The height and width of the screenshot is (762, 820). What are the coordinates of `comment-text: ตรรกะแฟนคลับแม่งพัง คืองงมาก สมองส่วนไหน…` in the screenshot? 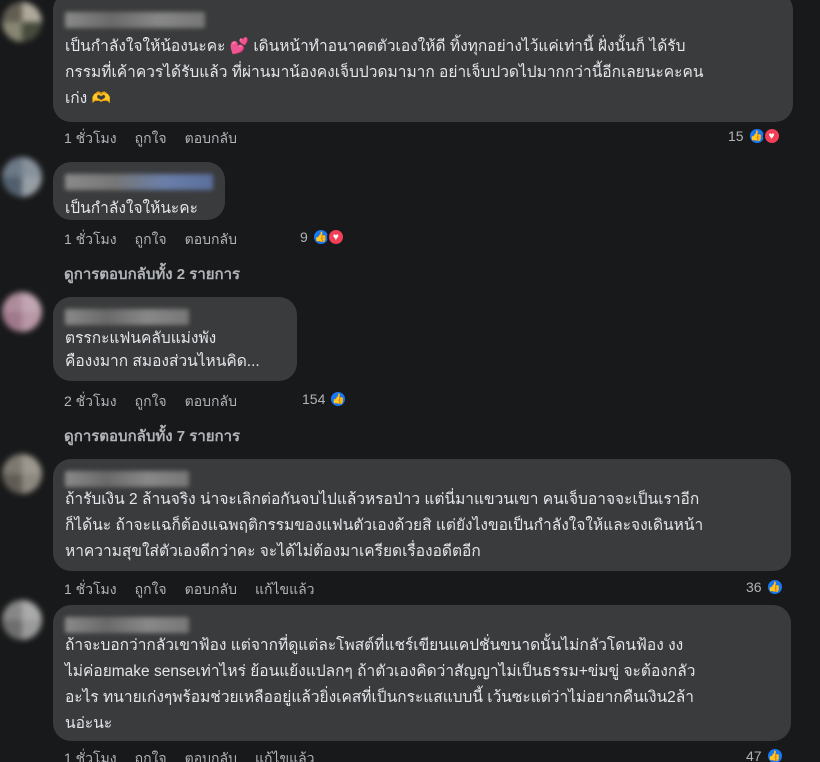 It's located at (162, 350).